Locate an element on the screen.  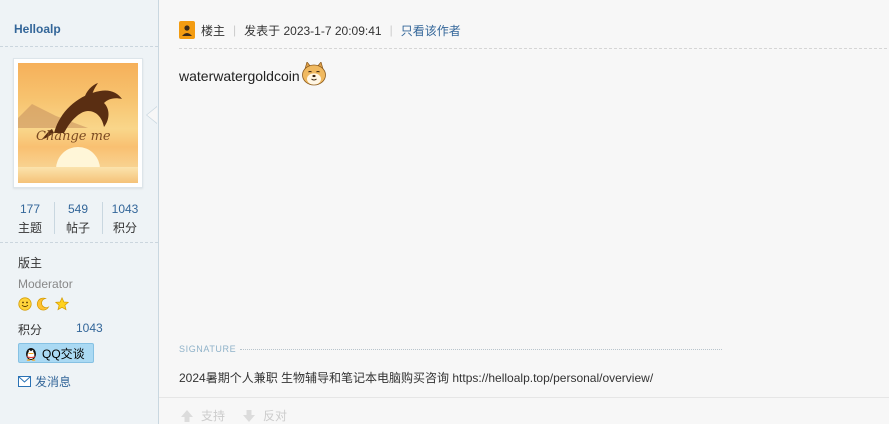
post-body-text: waterwatergoldcoin is located at coordinates (239, 76).